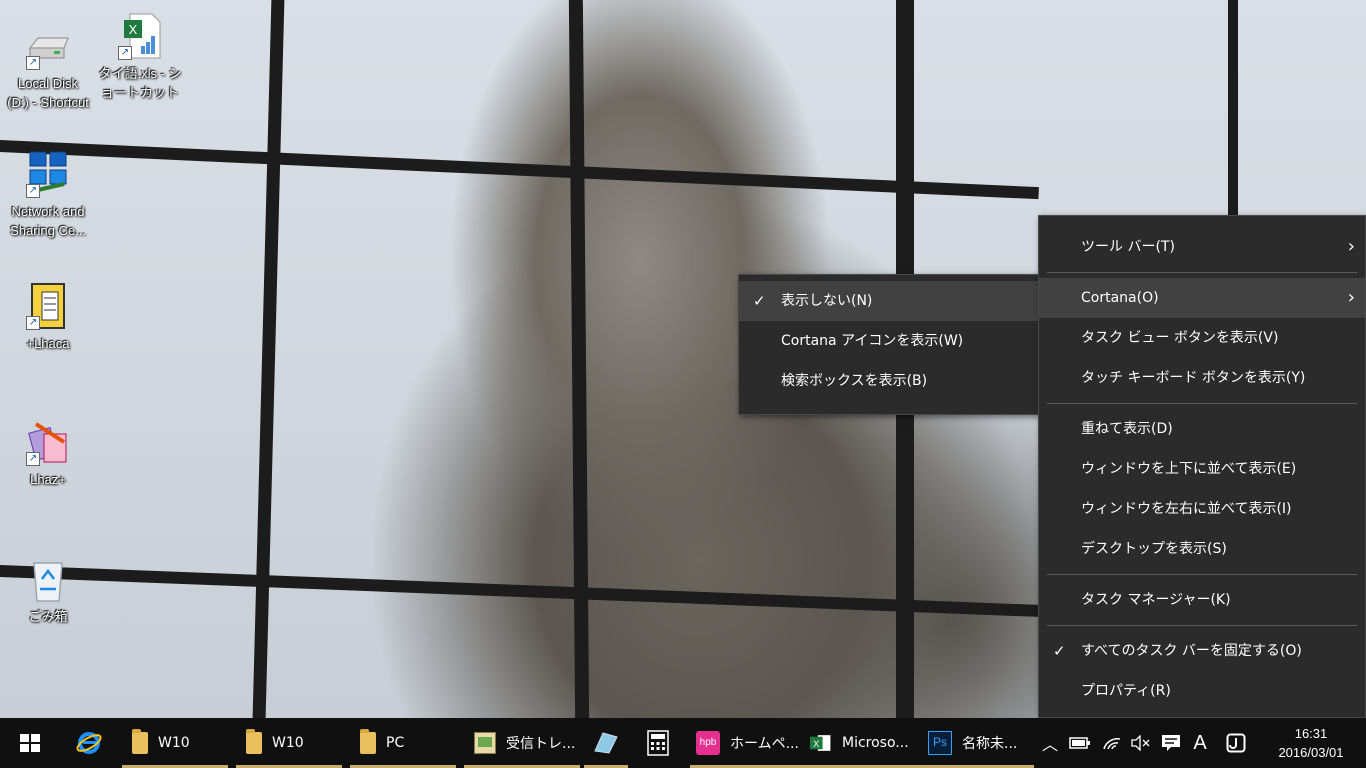  Describe the element at coordinates (48, 453) in the screenshot. I see `desktop-icon-lhaz: ↗ Lhaz+` at that location.